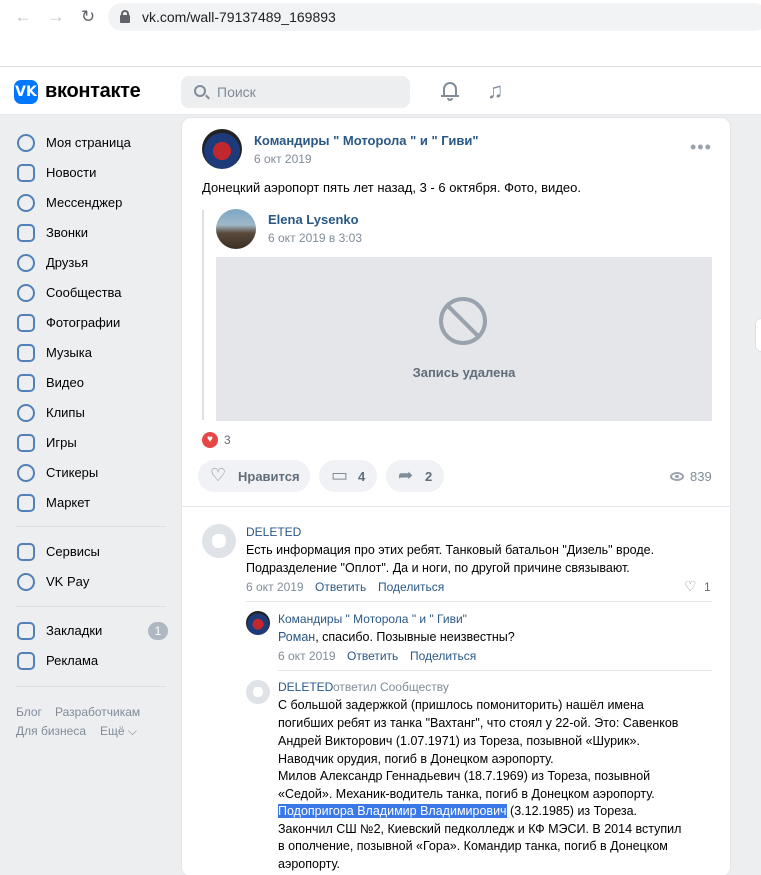  Describe the element at coordinates (315, 238) in the screenshot. I see `repost-date: 6 окт 2019 в 3:03` at that location.